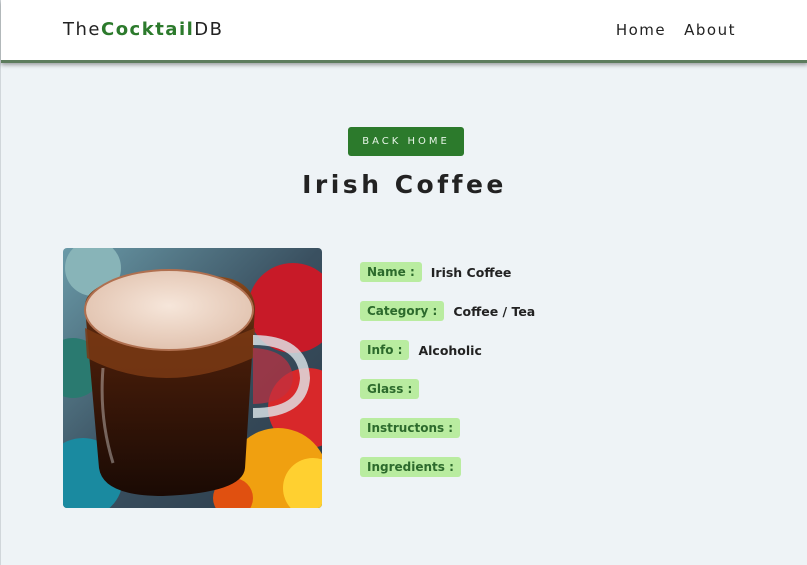 This screenshot has height=565, width=807. Describe the element at coordinates (147, 29) in the screenshot. I see `brand-accent: Cocktail` at that location.